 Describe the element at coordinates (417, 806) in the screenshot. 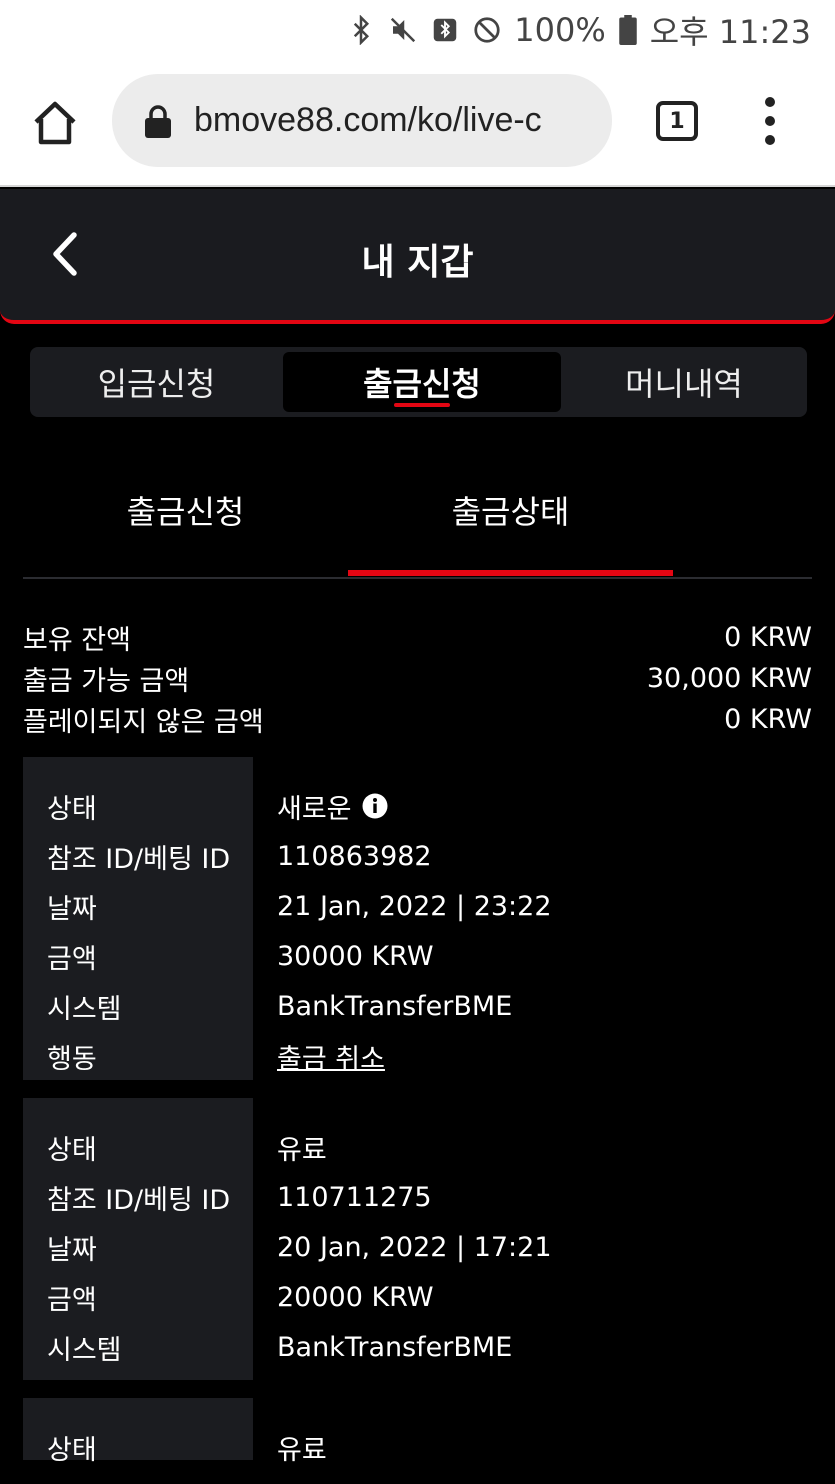

I see `record-status-row: 상태 새로운` at that location.